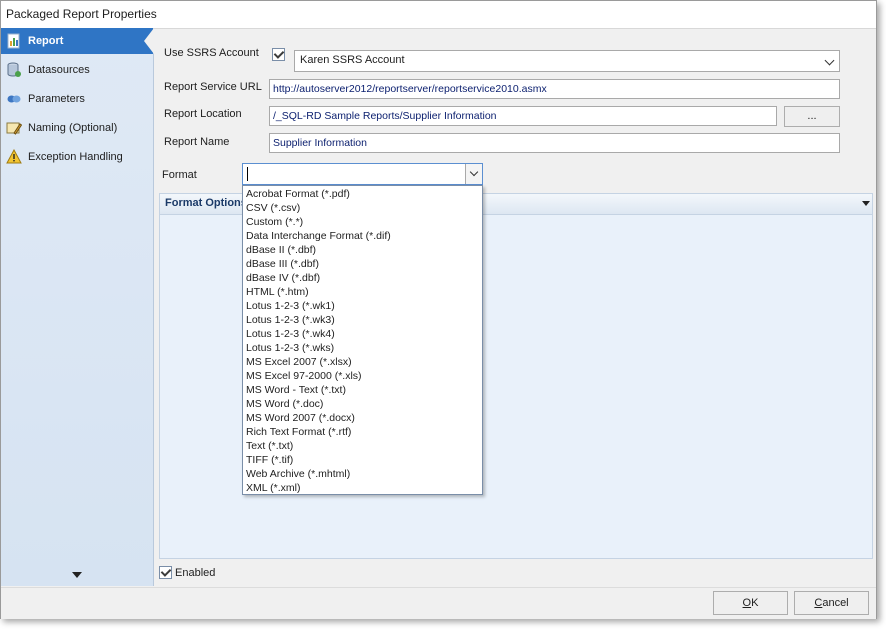 The width and height of the screenshot is (886, 629). I want to click on report-name-label: Report Name, so click(197, 142).